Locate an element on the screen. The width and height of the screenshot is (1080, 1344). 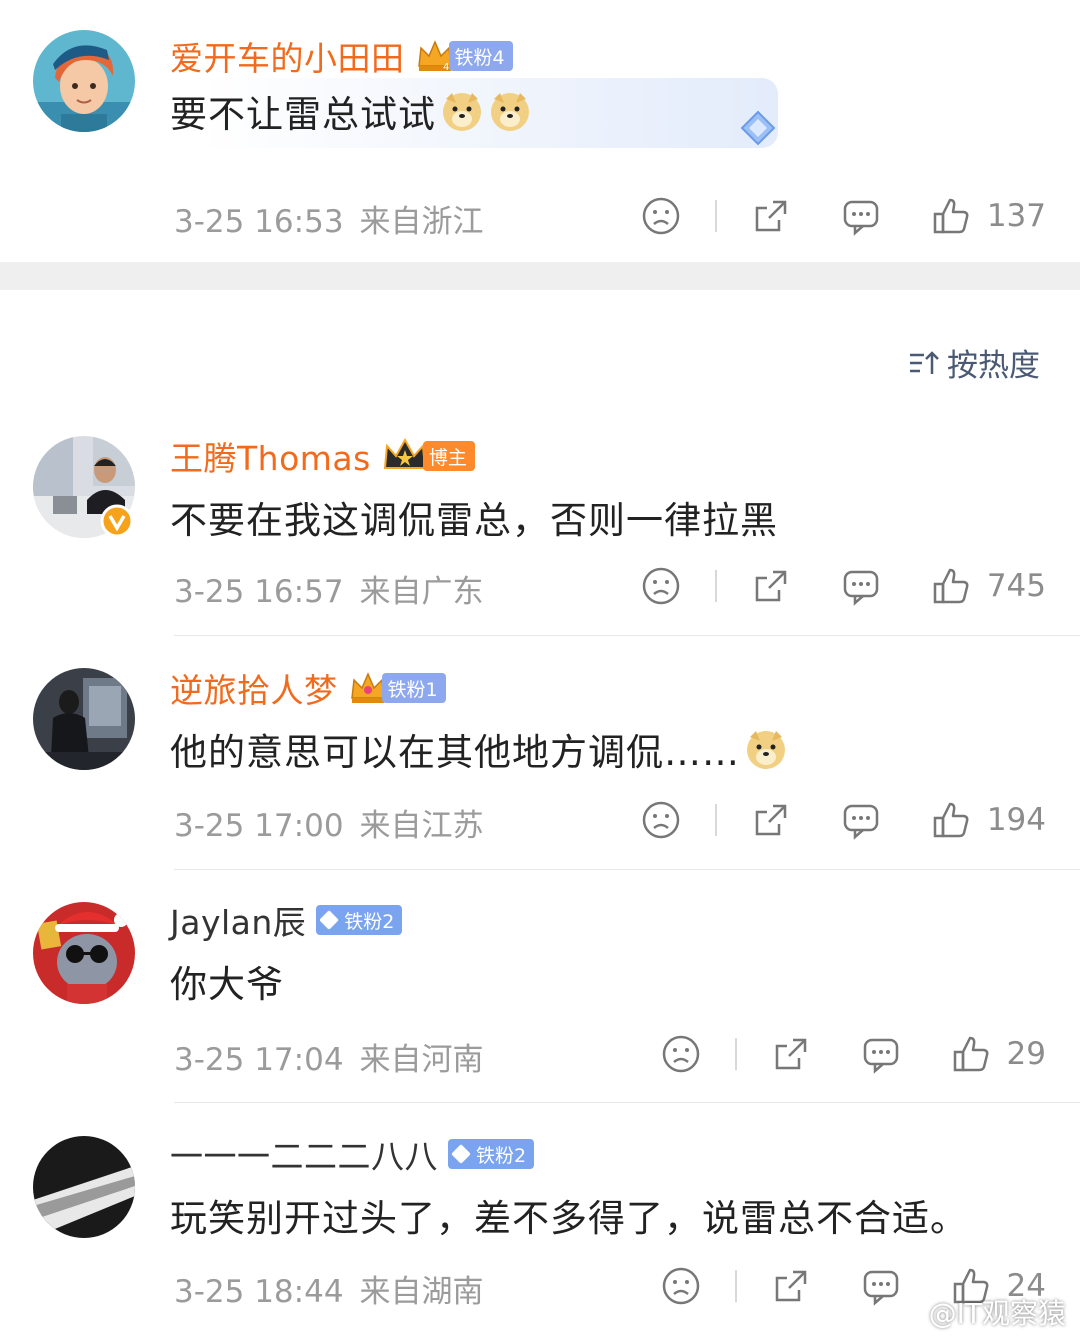
like-count: 194 is located at coordinates (1016, 820).